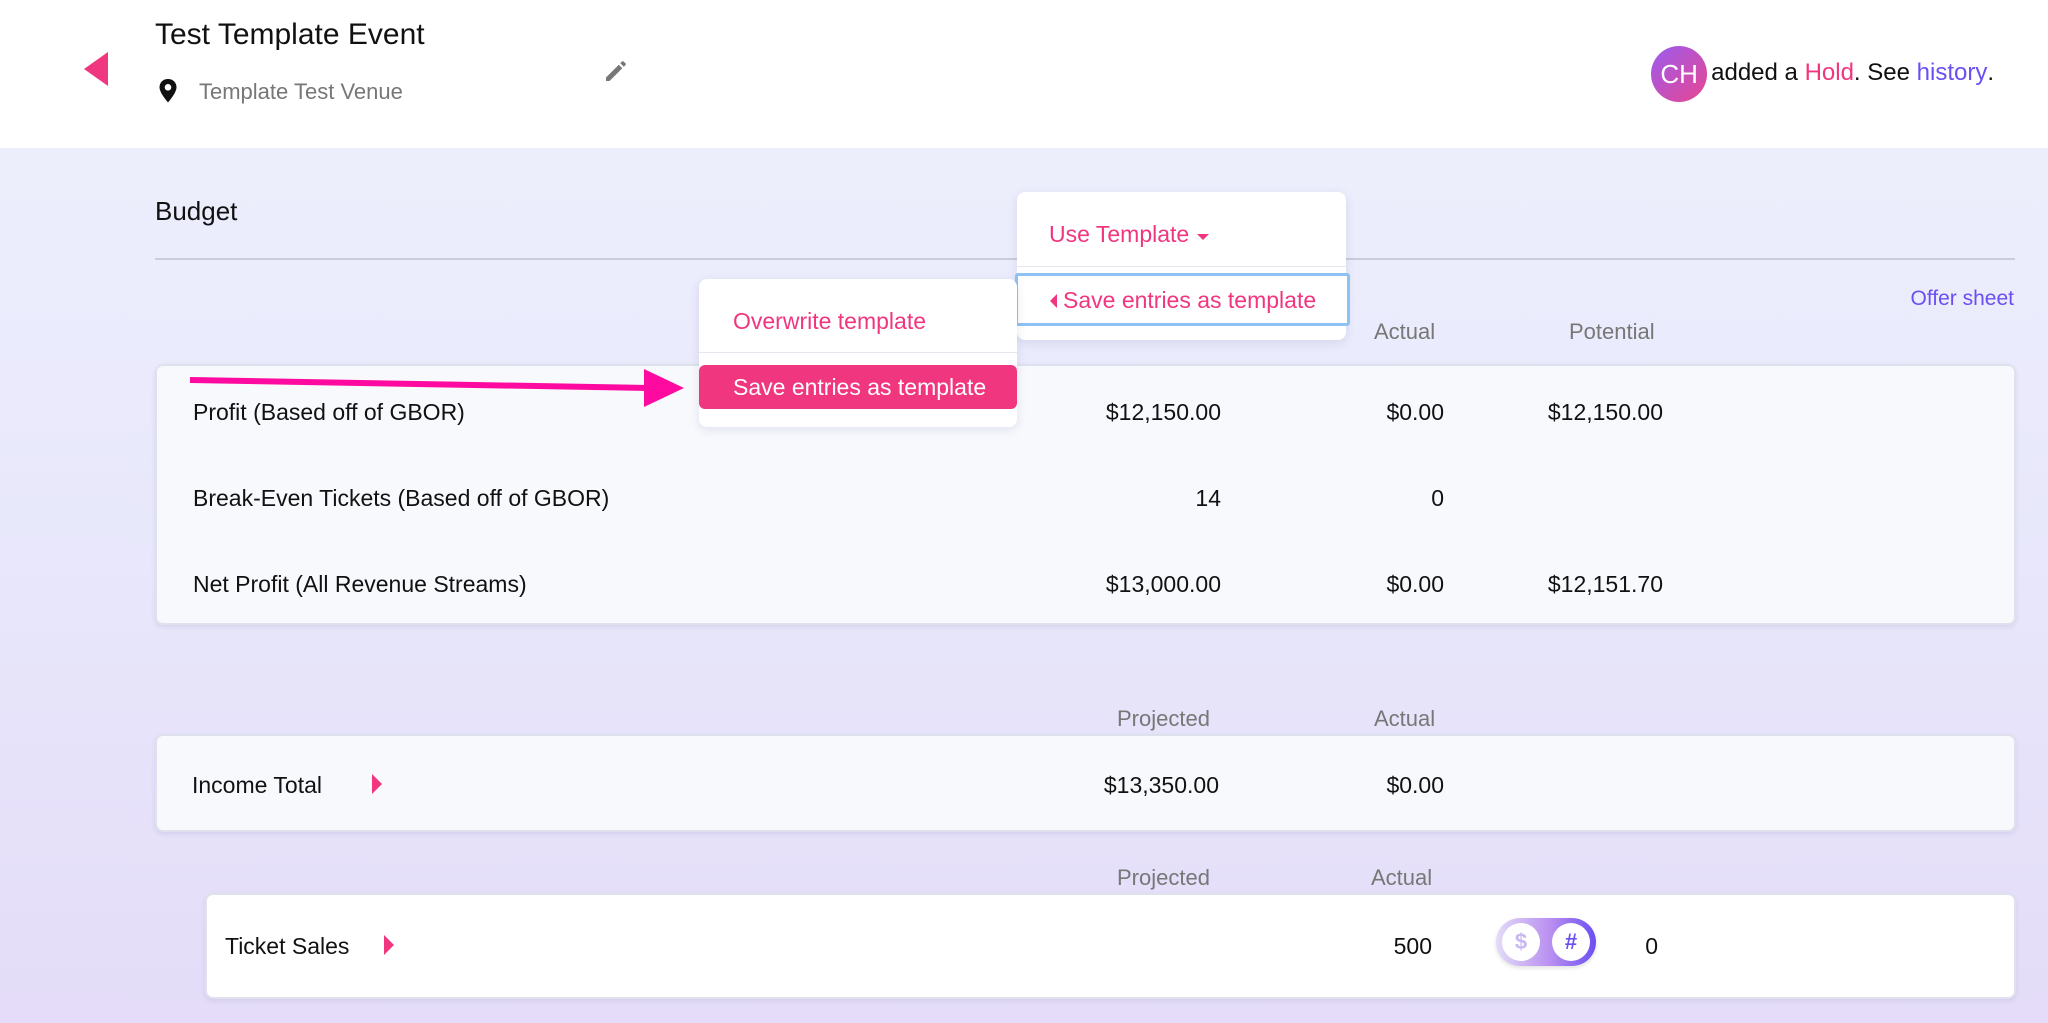  I want to click on ticket-sales-actual: 0, so click(1651, 946).